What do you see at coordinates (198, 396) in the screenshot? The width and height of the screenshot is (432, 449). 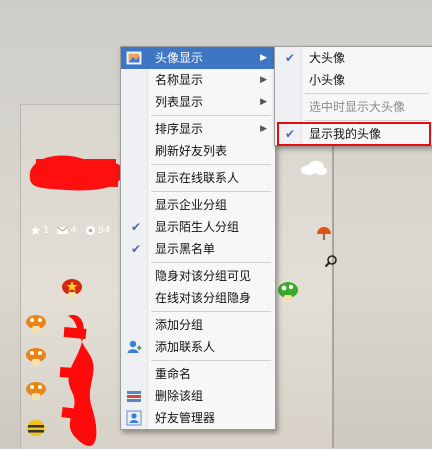 I see `menu-item-delete-group: 删除该组` at bounding box center [198, 396].